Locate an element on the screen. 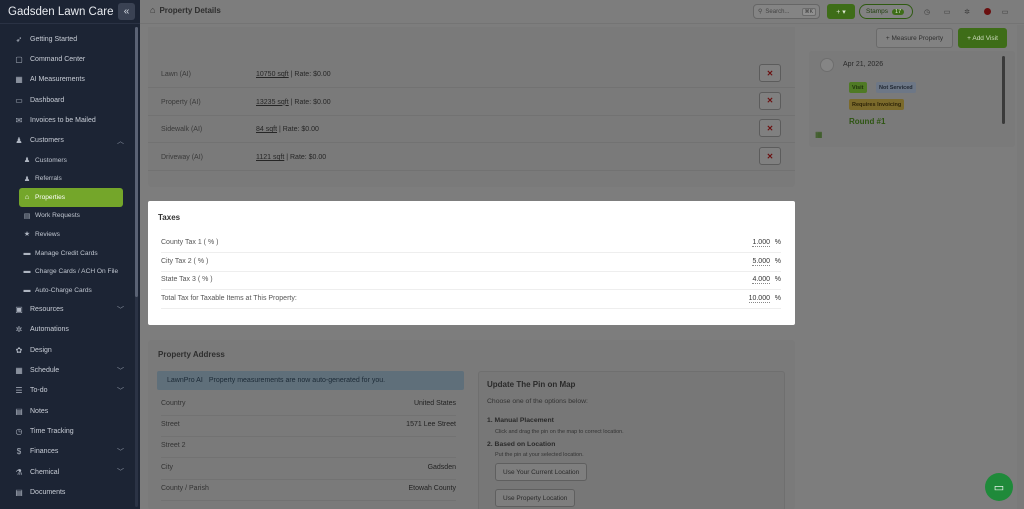 This screenshot has width=1024, height=509. tax-label: County Tax 1 ( % ) is located at coordinates (190, 242).